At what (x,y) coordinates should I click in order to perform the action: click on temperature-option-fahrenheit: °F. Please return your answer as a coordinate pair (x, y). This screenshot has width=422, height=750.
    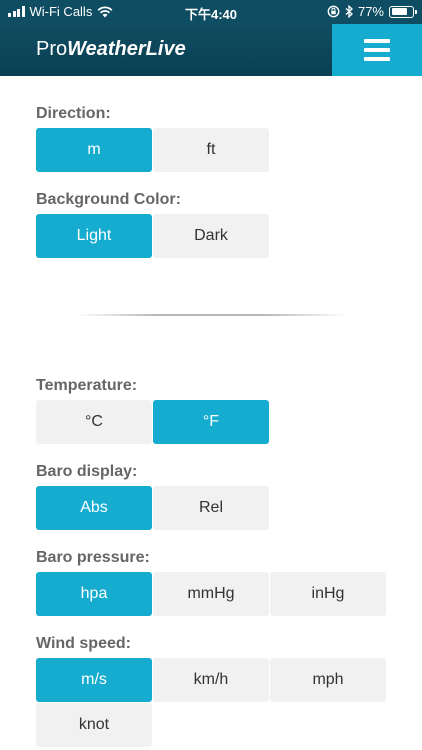
    Looking at the image, I should click on (211, 422).